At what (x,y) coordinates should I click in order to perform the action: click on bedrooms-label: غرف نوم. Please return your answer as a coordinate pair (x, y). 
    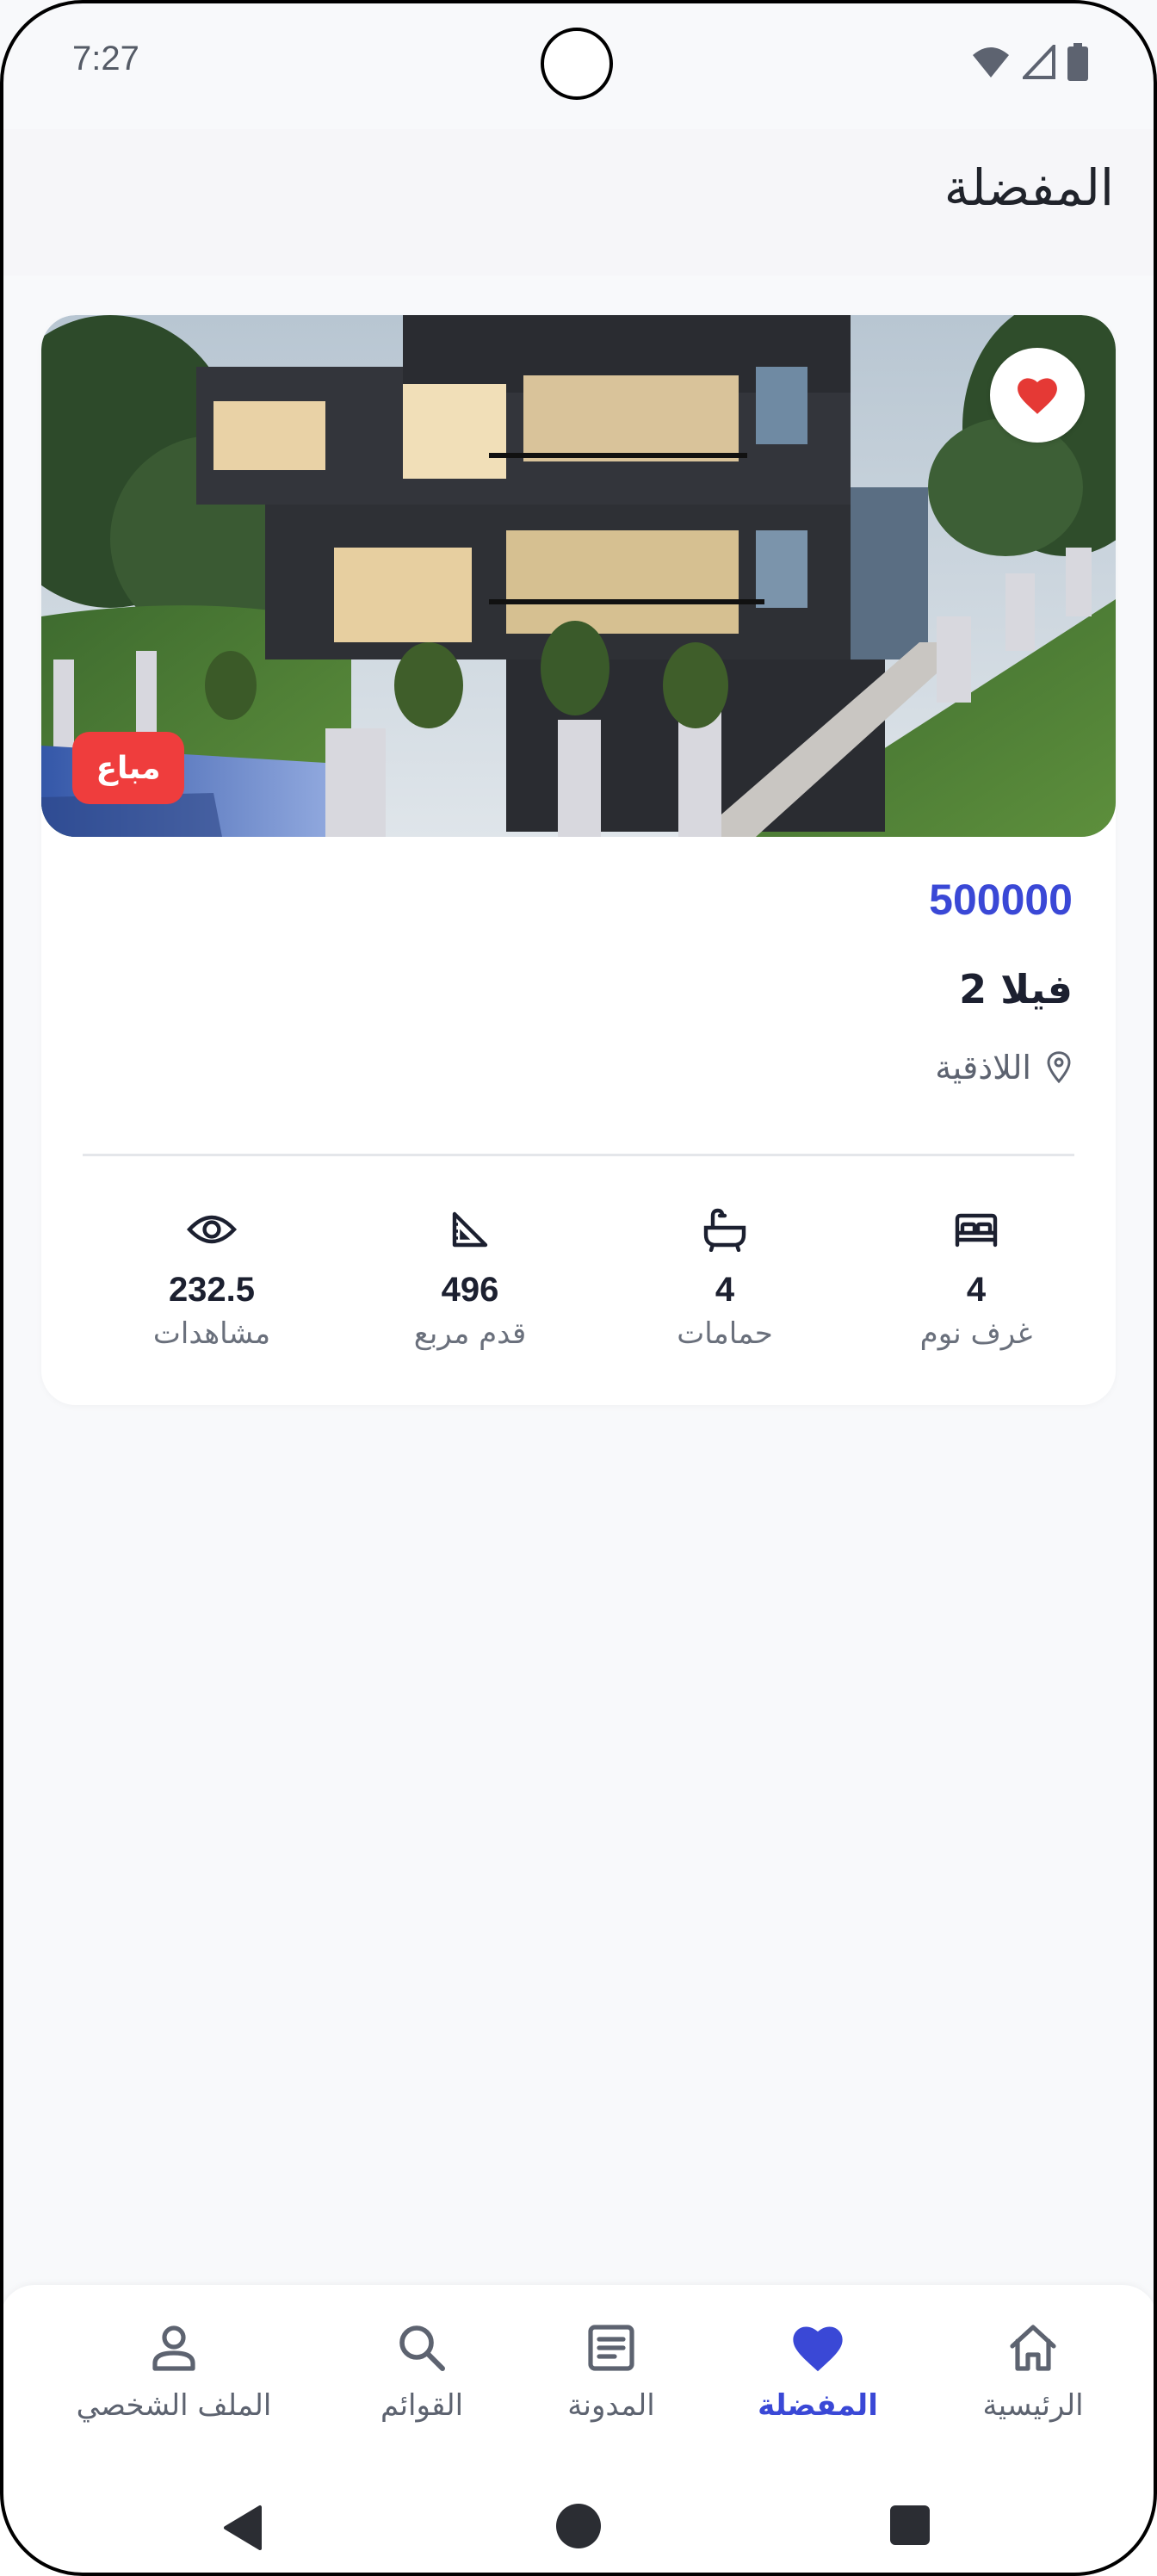
    Looking at the image, I should click on (976, 1334).